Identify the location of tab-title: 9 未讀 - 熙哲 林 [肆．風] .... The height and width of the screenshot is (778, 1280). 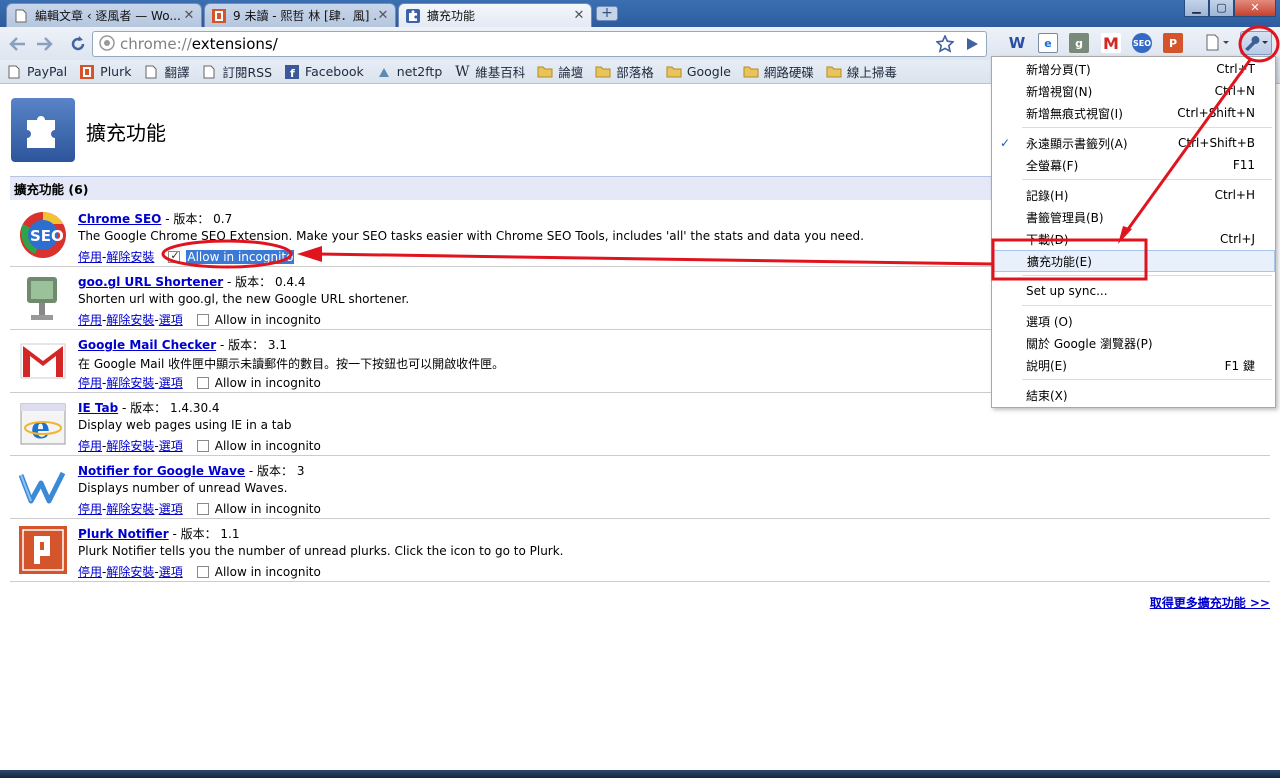
(305, 16).